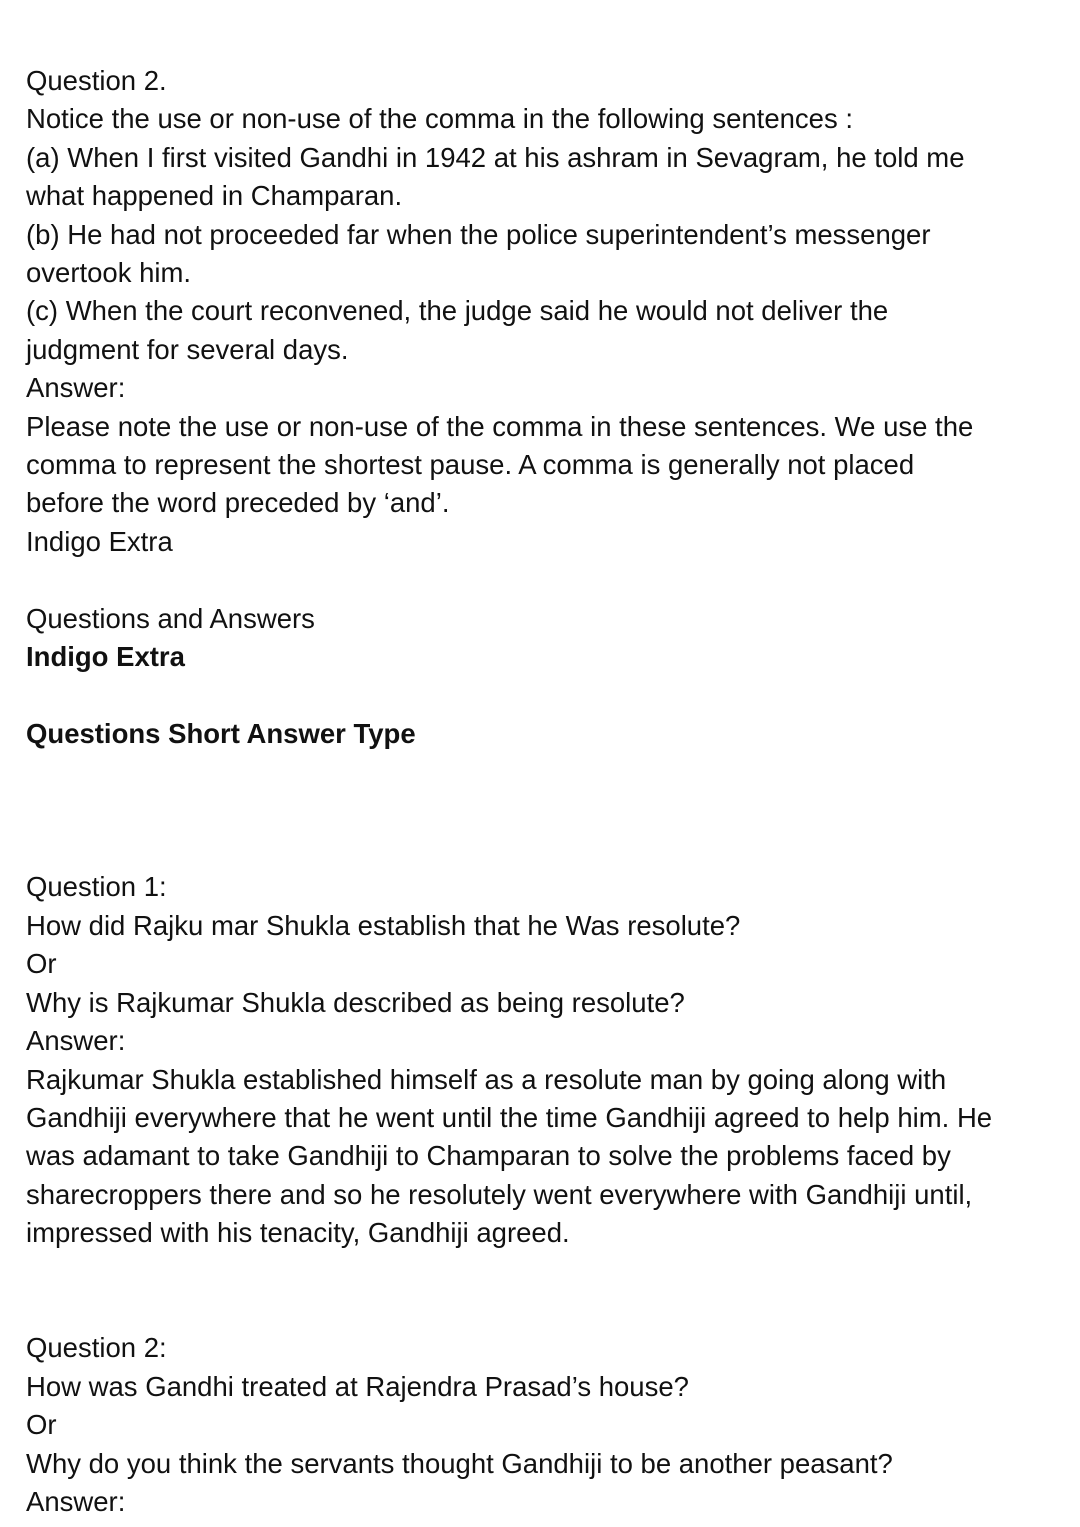 This screenshot has width=1080, height=1527. What do you see at coordinates (187, 349) in the screenshot?
I see `sentence-c-line-2: judgment for several days.` at bounding box center [187, 349].